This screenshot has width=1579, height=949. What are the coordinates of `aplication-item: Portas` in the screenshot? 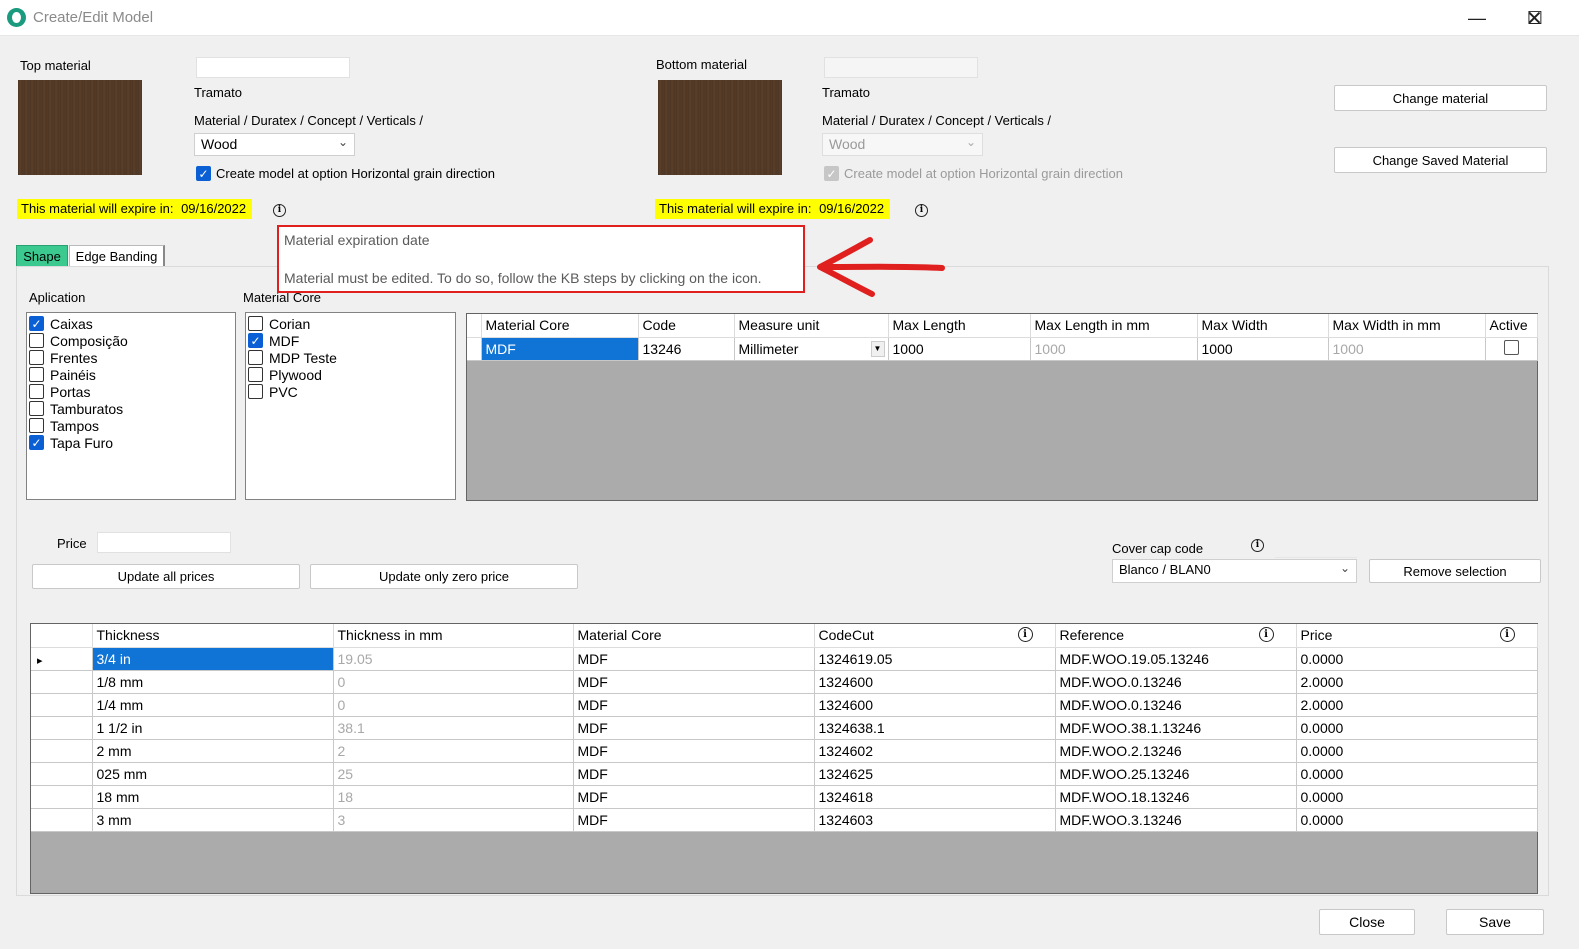 It's located at (131, 391).